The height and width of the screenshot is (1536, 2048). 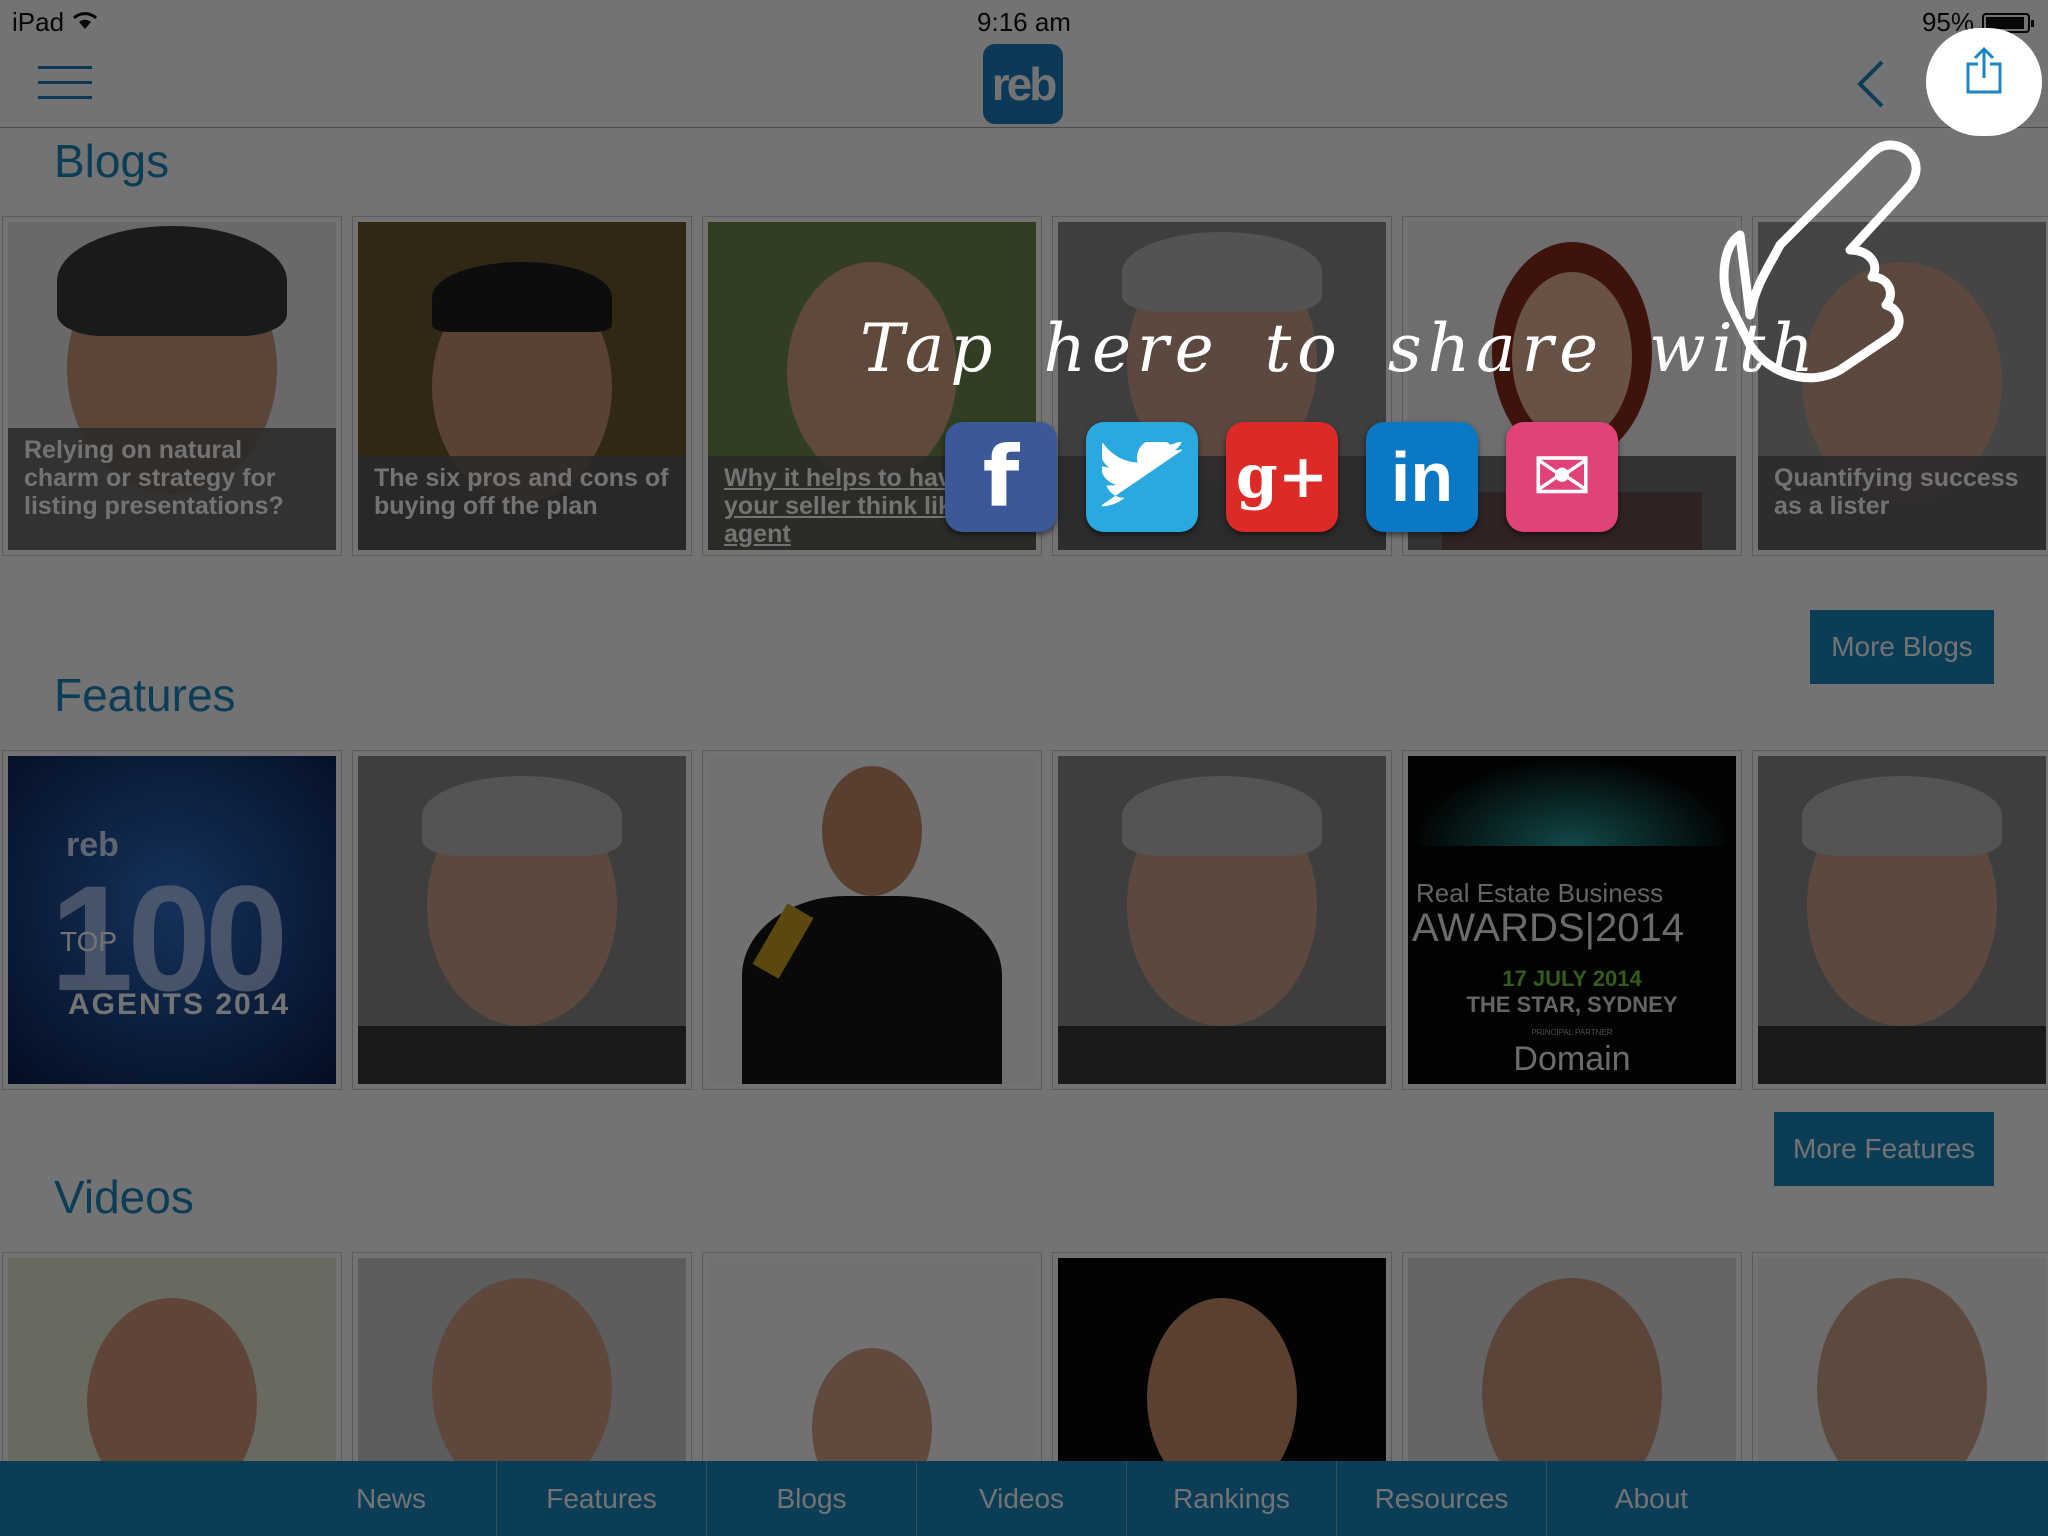 I want to click on tab-news: News, so click(x=391, y=1498).